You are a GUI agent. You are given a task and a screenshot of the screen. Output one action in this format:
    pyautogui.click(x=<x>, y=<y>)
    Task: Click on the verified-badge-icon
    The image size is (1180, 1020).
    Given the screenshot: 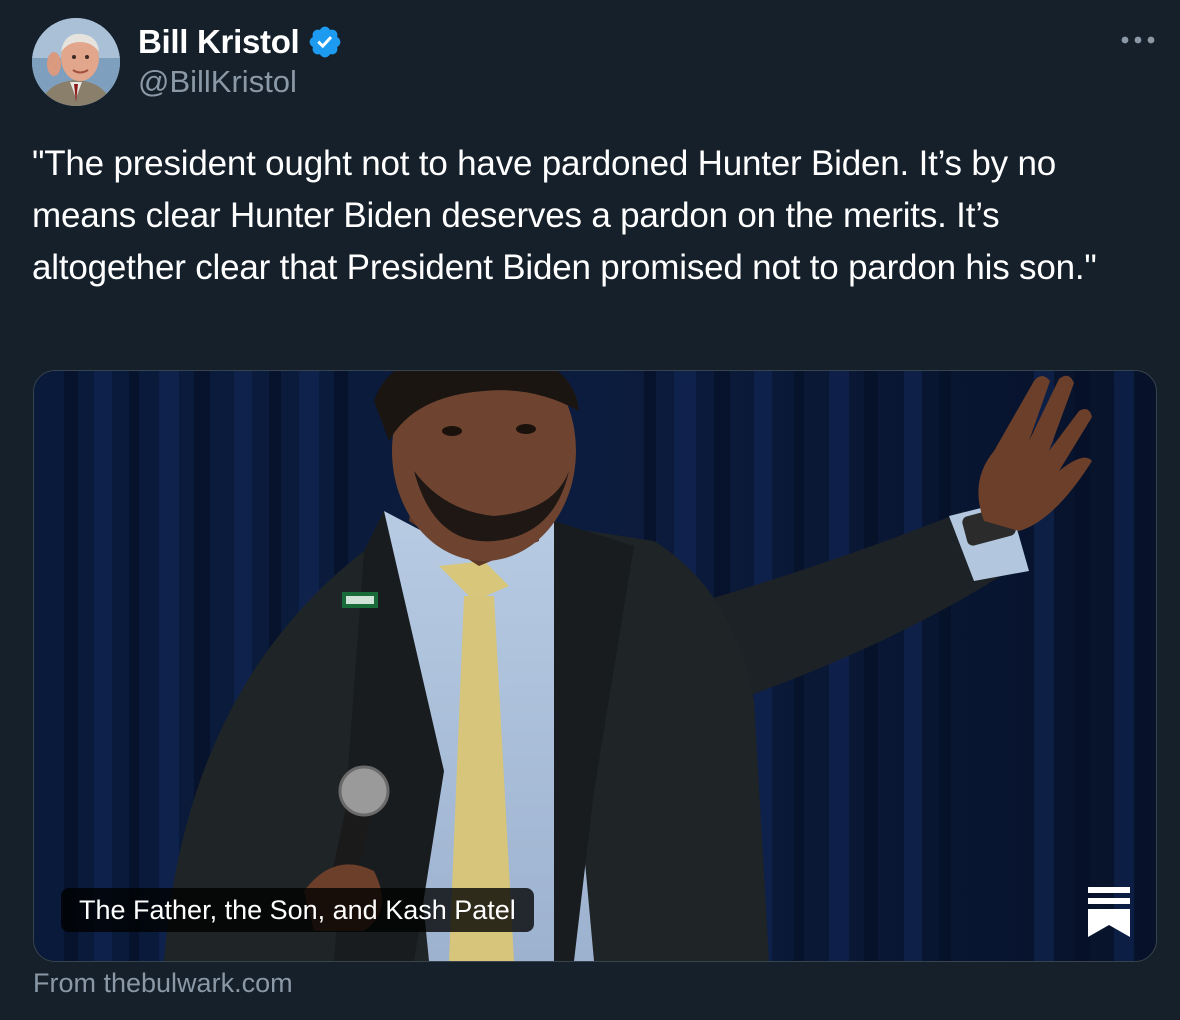 What is the action you would take?
    pyautogui.click(x=325, y=42)
    